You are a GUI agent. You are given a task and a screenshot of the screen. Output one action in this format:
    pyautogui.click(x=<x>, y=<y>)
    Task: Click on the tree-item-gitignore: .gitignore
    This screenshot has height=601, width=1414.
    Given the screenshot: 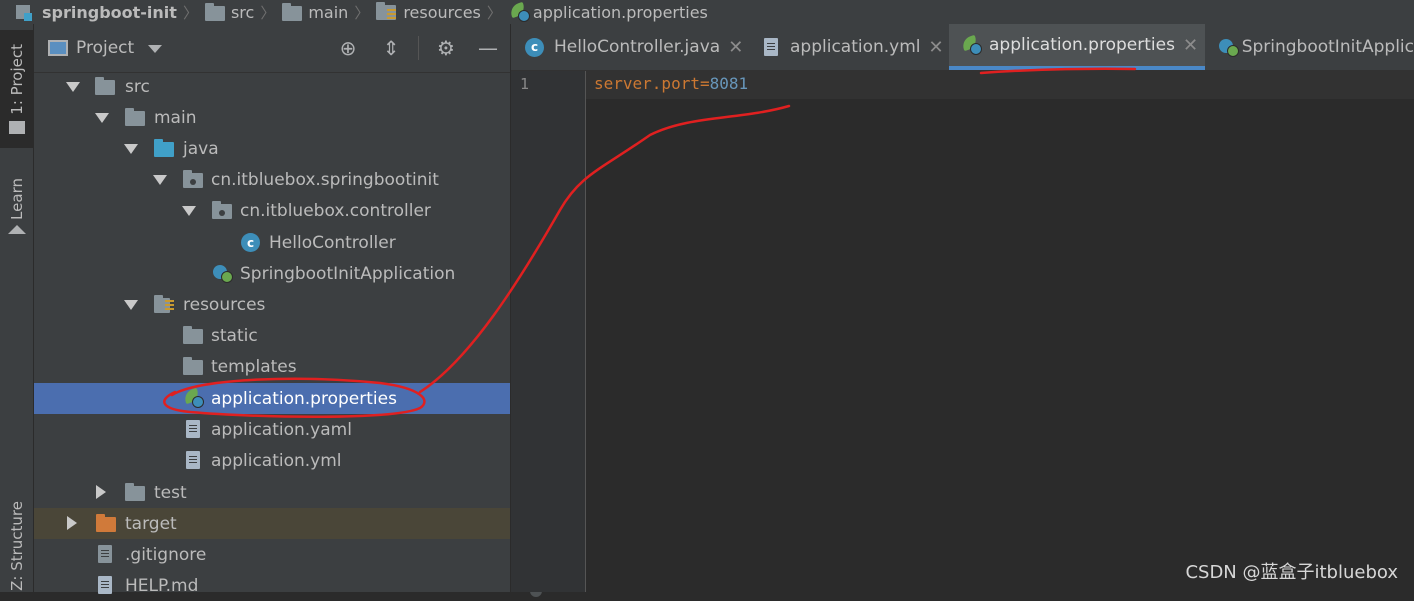 What is the action you would take?
    pyautogui.click(x=272, y=554)
    